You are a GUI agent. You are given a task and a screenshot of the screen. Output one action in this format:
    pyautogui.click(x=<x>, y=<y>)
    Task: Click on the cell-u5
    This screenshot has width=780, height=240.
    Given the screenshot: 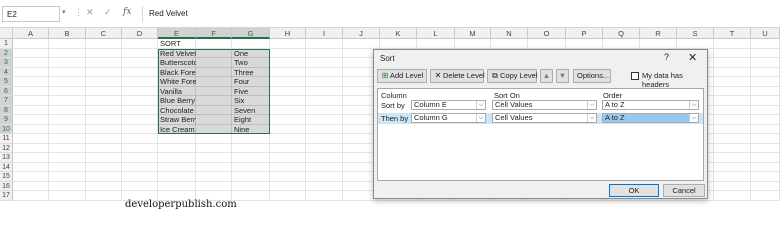 What is the action you would take?
    pyautogui.click(x=765, y=82)
    